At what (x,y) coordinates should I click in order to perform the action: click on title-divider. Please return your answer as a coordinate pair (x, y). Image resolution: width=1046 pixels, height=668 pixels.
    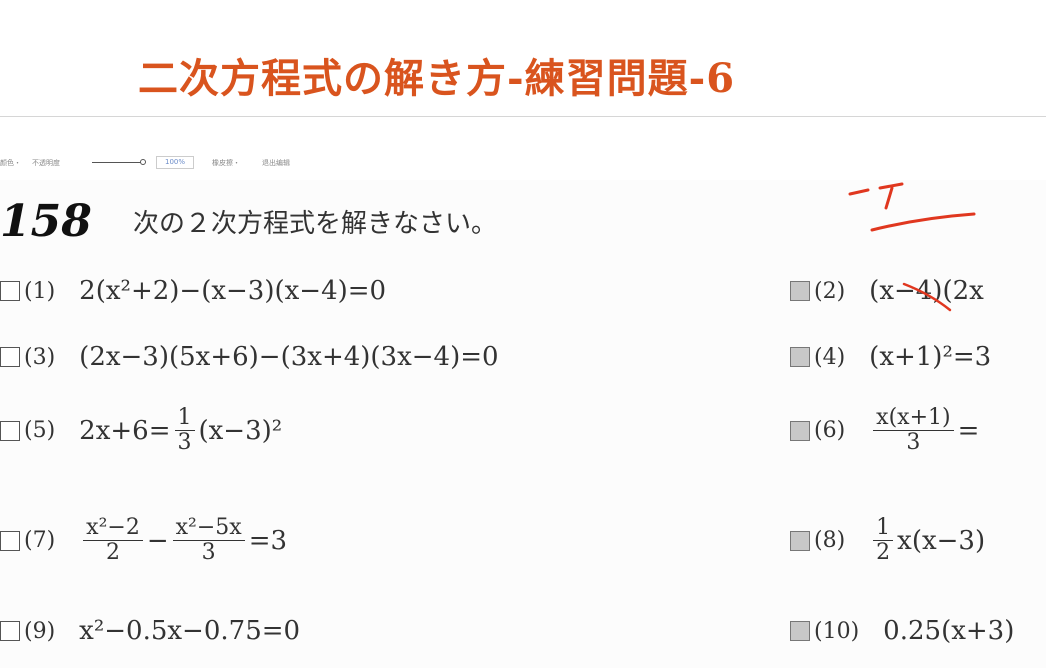
    Looking at the image, I should click on (523, 116).